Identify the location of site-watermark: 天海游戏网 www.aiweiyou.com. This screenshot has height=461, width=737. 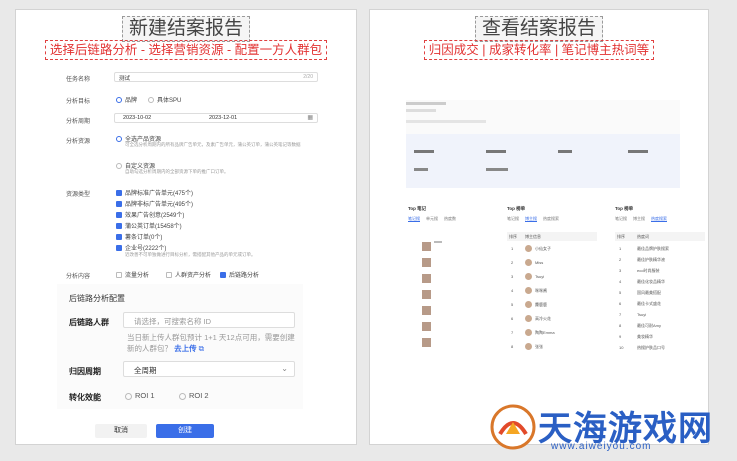
(608, 427).